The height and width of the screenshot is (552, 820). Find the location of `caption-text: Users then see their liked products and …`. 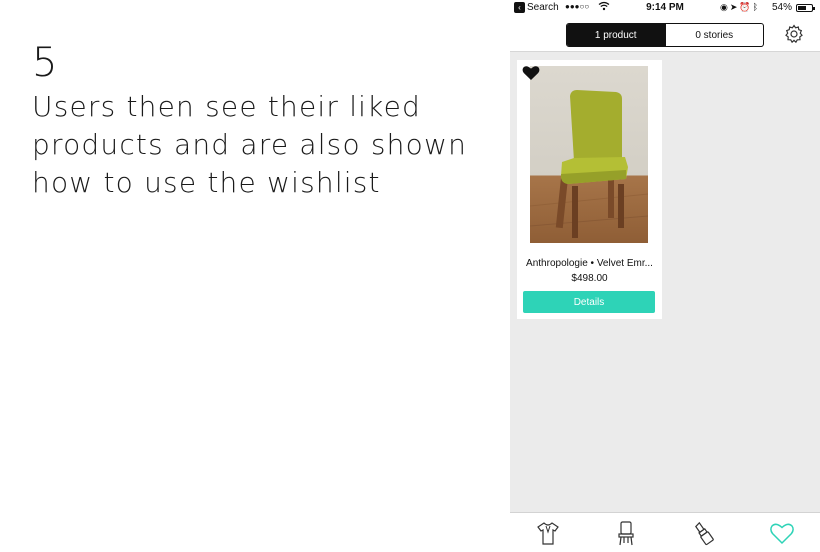

caption-text: Users then see their liked products and … is located at coordinates (267, 145).